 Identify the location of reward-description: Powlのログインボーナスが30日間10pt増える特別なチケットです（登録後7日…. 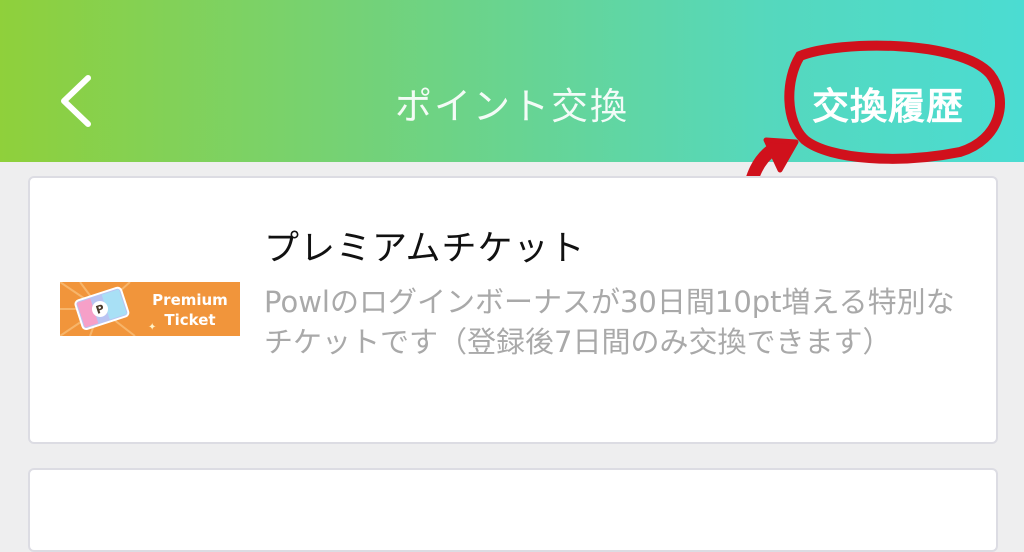
(609, 322).